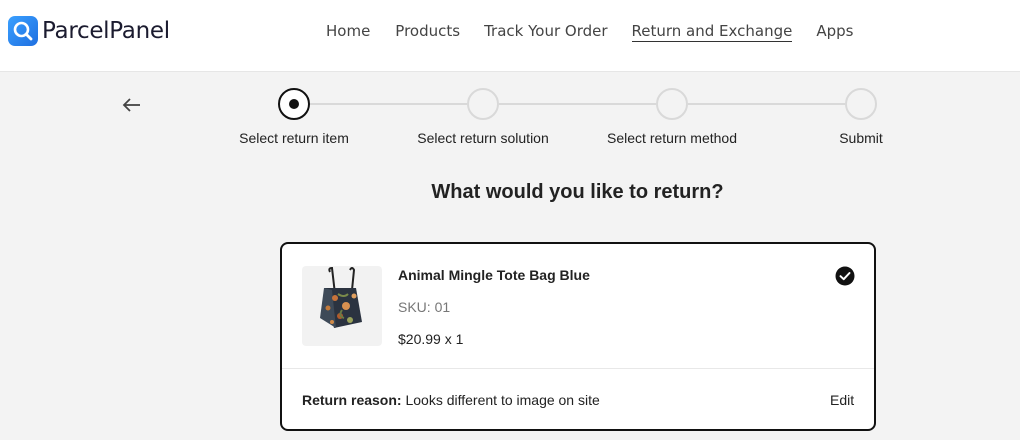 Image resolution: width=1020 pixels, height=440 pixels. Describe the element at coordinates (672, 104) in the screenshot. I see `step-3-indicator` at that location.